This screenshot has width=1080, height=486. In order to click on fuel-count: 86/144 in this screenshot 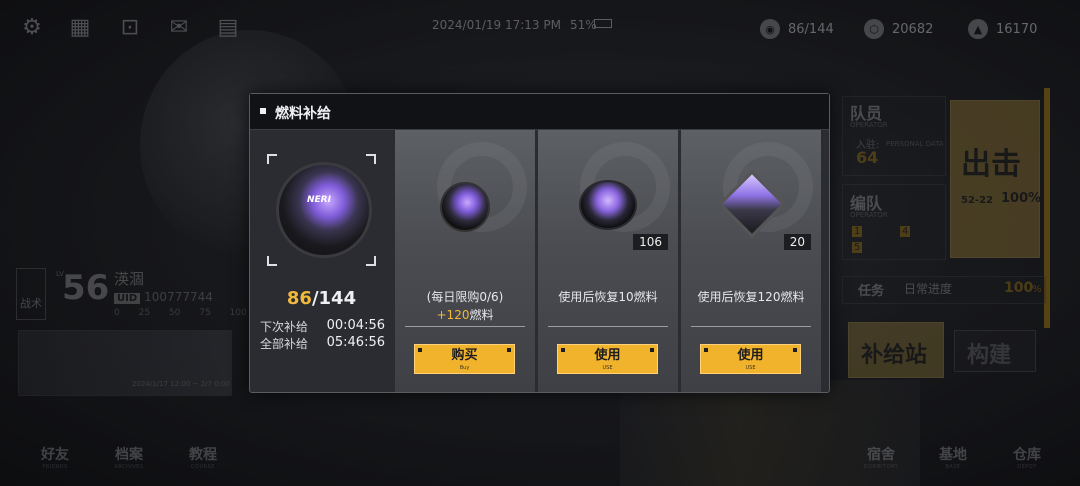, I will do `click(321, 298)`.